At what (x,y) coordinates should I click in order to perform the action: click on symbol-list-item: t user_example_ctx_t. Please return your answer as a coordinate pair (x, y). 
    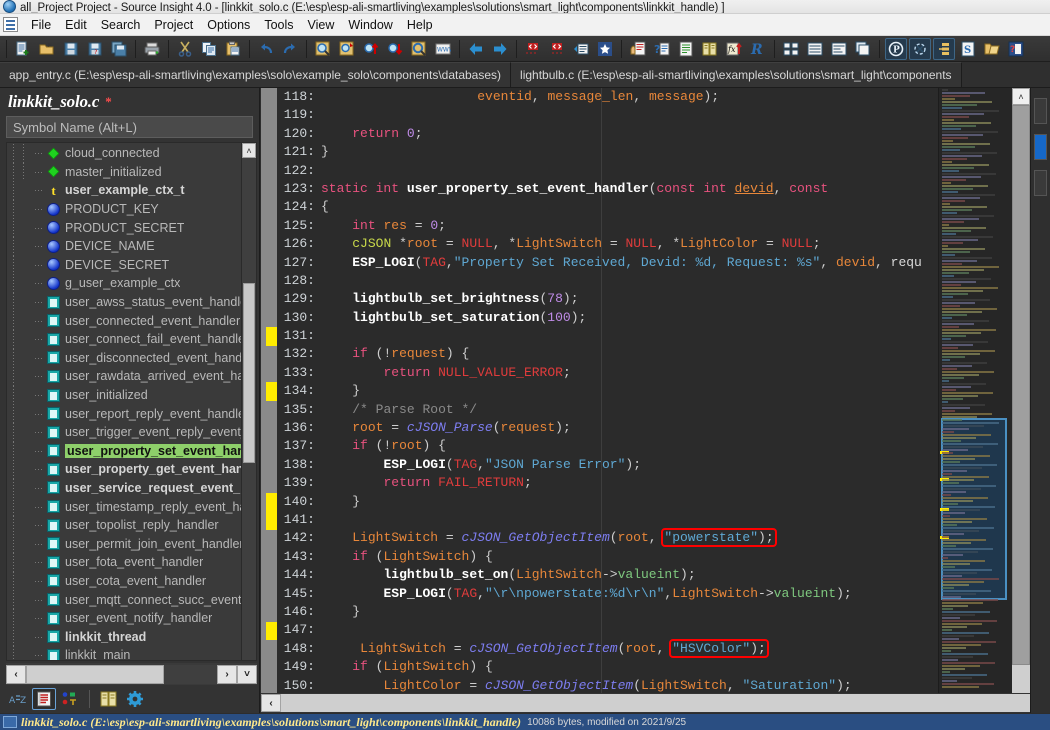
    Looking at the image, I should click on (124, 190).